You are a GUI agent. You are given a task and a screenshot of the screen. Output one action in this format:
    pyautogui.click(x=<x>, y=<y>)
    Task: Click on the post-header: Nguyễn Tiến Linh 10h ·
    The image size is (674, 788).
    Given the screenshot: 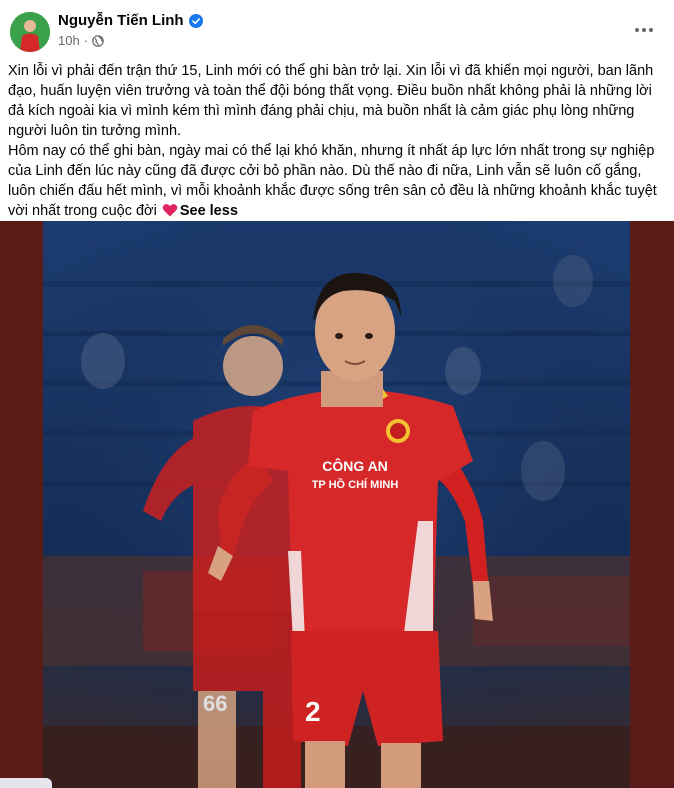 What is the action you would take?
    pyautogui.click(x=337, y=30)
    